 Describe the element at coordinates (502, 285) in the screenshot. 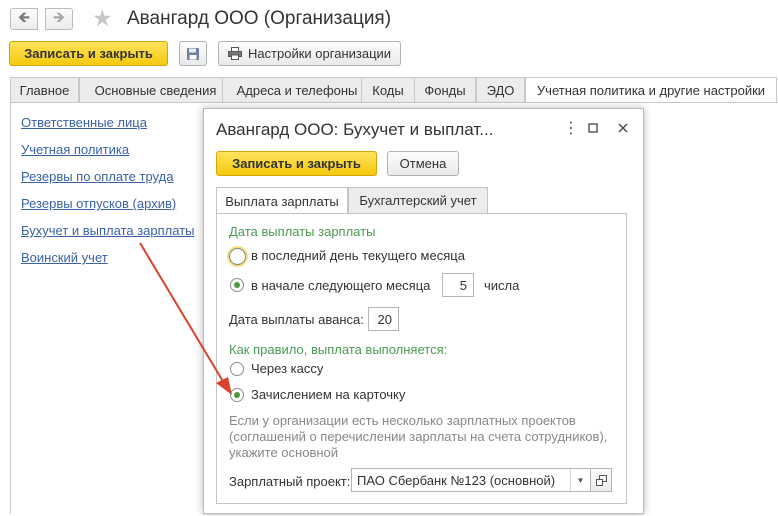

I see `payment-day-suffix: числа` at that location.